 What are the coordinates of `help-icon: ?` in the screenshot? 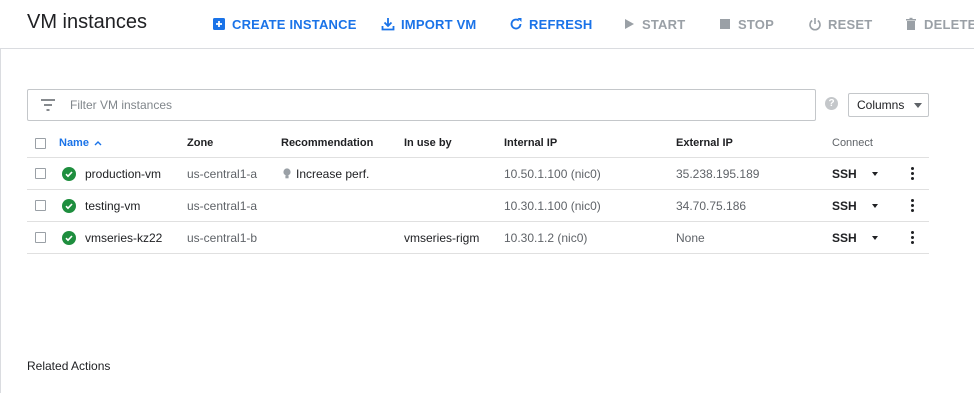 It's located at (831, 103).